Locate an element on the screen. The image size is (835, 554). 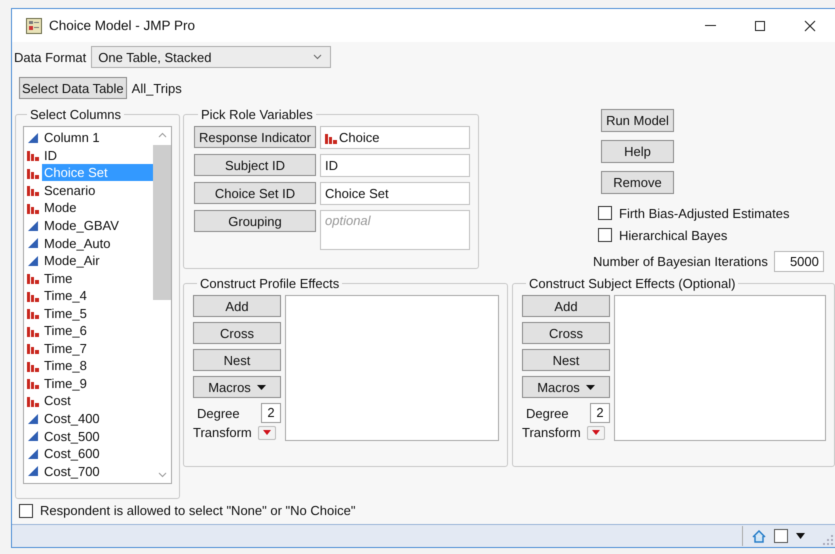
group-title: Select Columns is located at coordinates (75, 114).